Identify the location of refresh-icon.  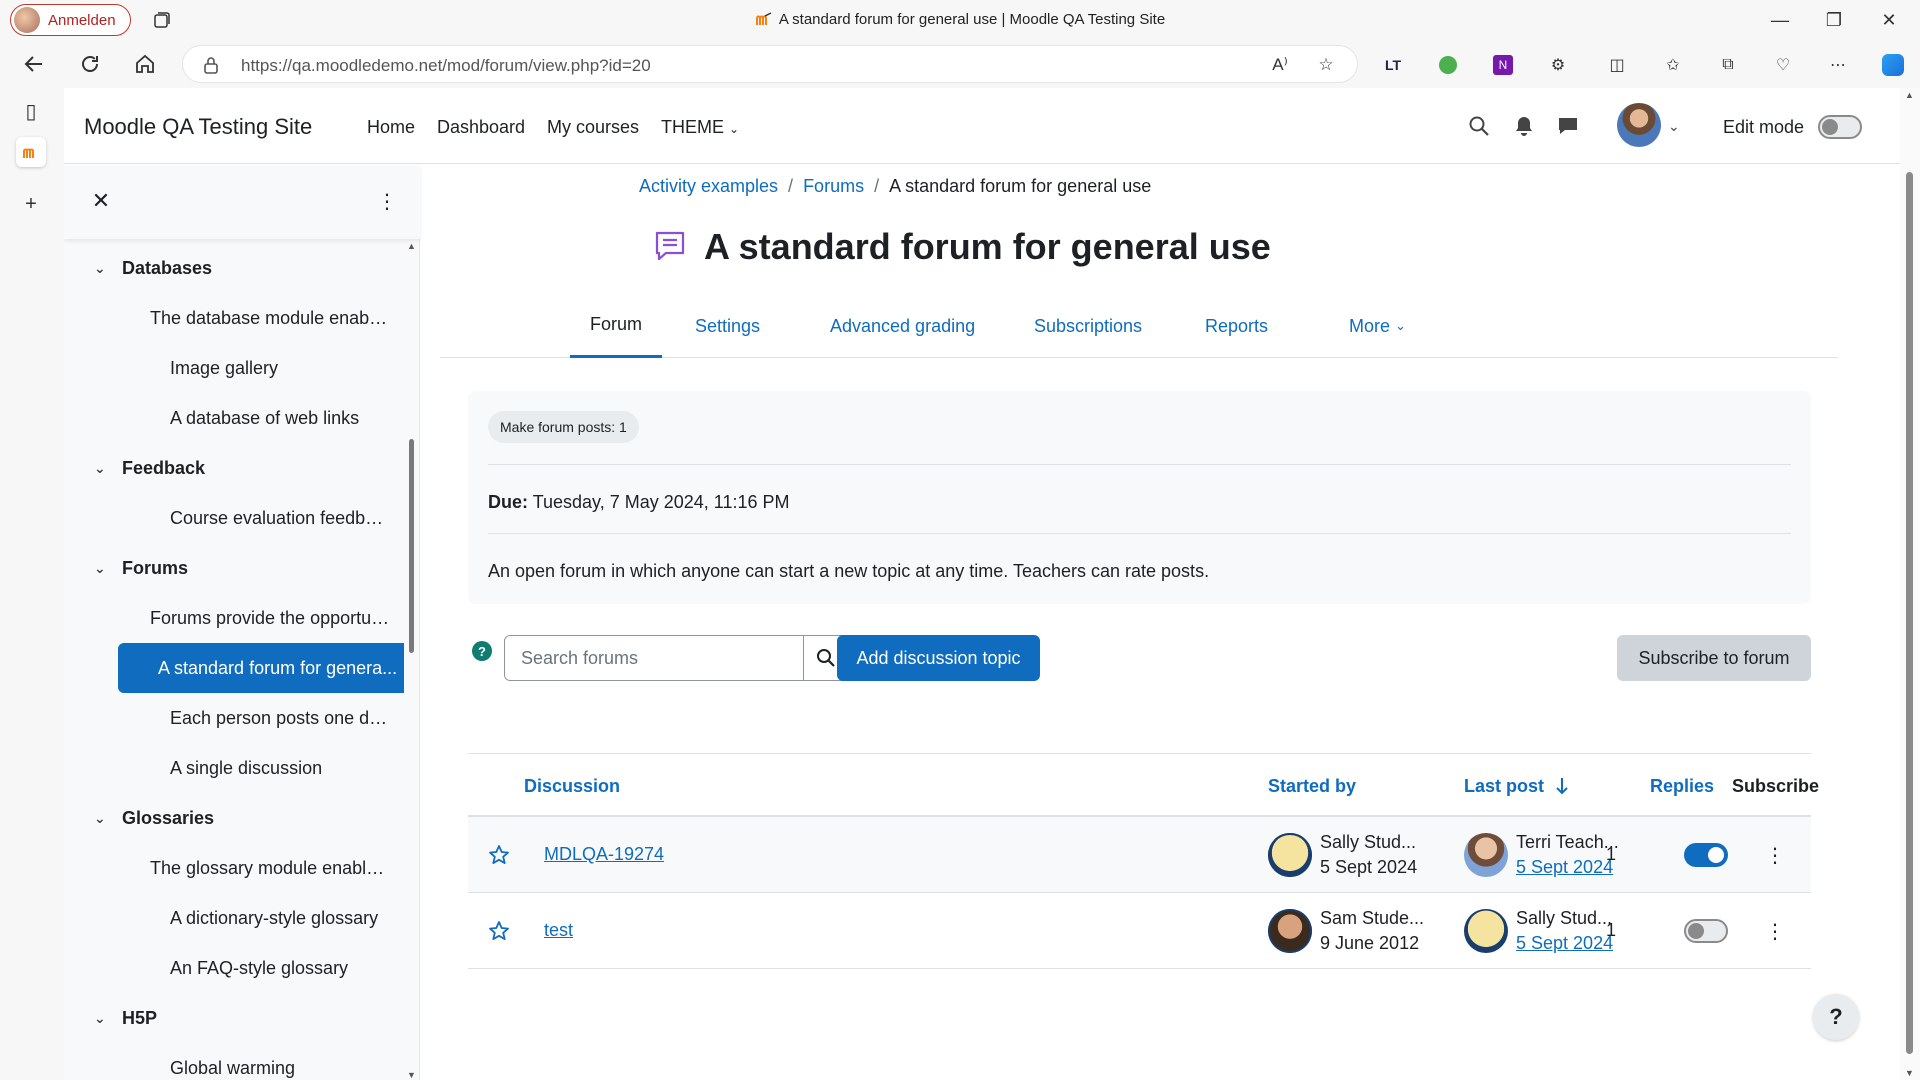
(90, 64).